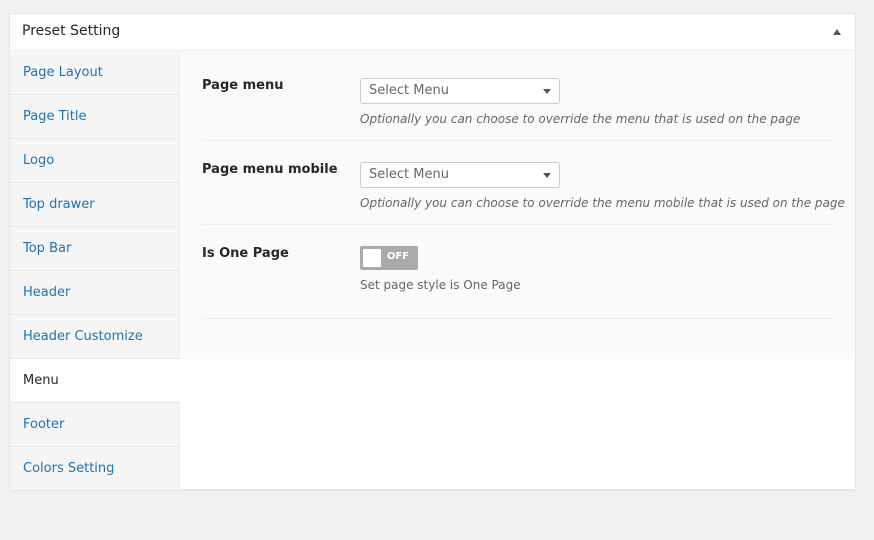  I want to click on tab-colors-setting: Colors Setting, so click(94, 469).